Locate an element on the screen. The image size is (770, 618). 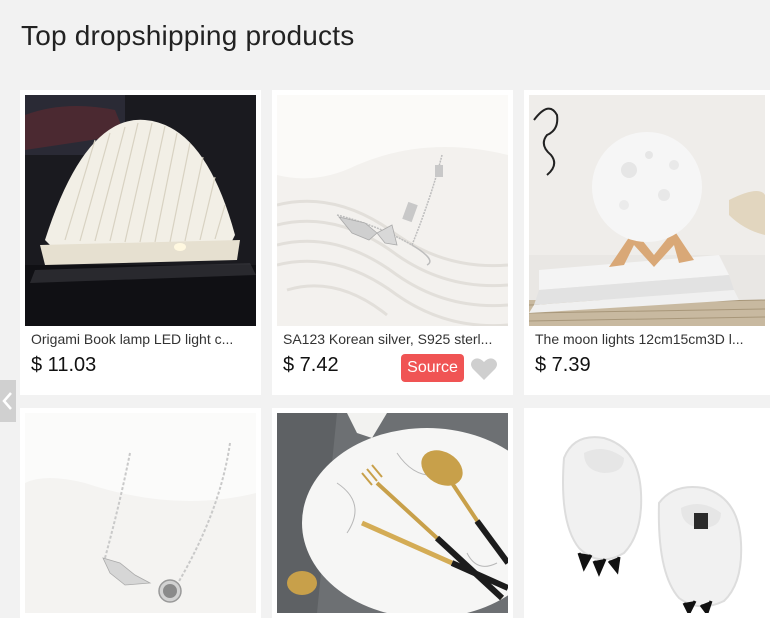
product-price: $ 7.42 is located at coordinates (311, 365).